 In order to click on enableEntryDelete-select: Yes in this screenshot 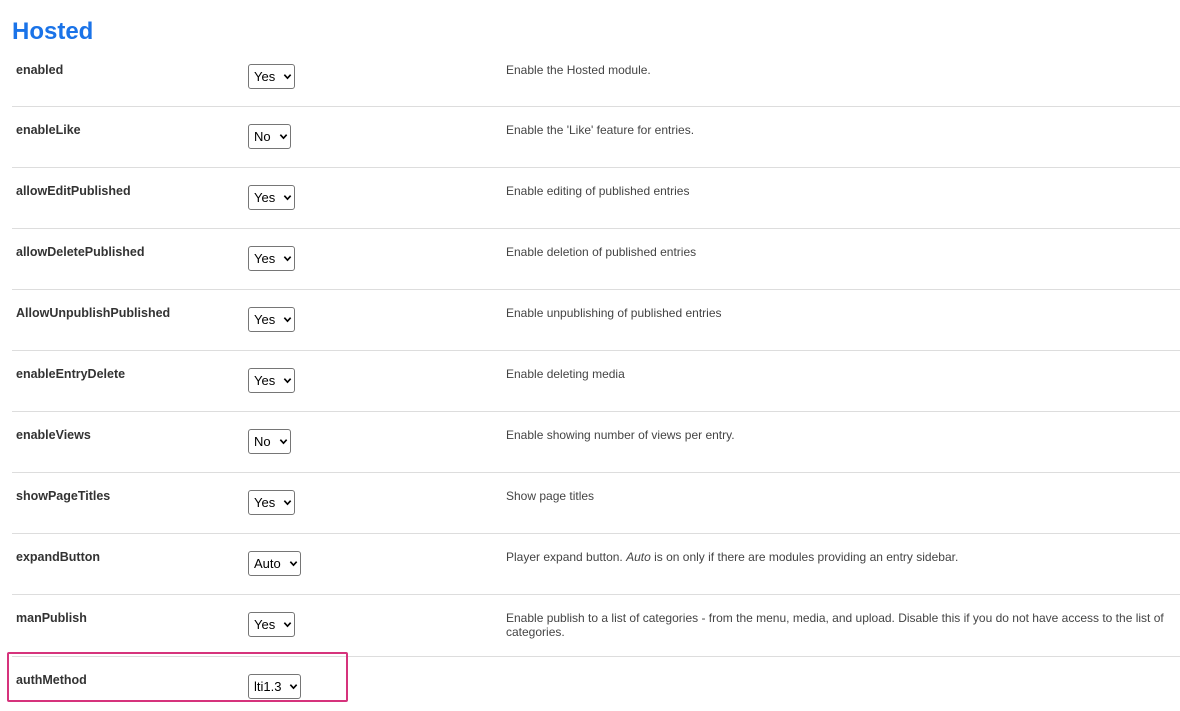, I will do `click(272, 380)`.